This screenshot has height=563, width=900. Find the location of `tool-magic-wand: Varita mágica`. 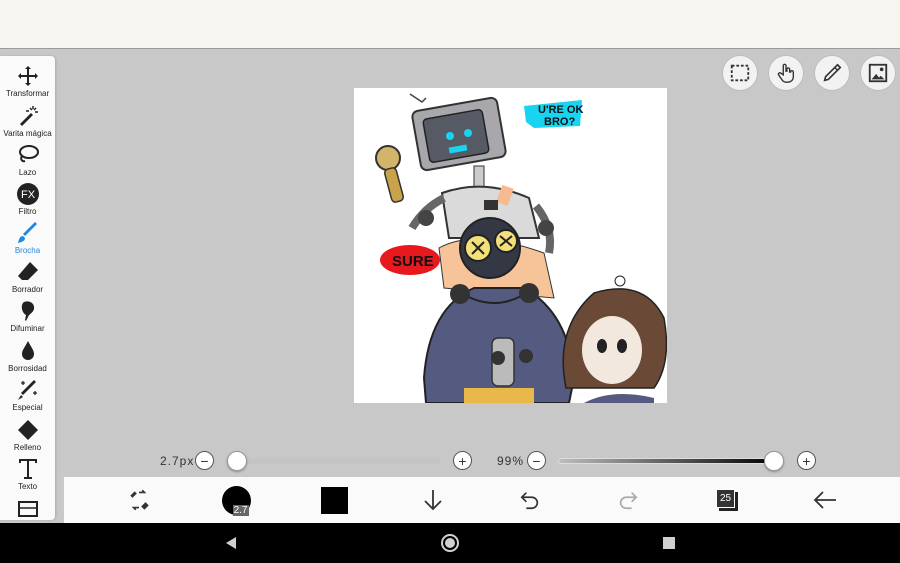

tool-magic-wand: Varita mágica is located at coordinates (27, 121).